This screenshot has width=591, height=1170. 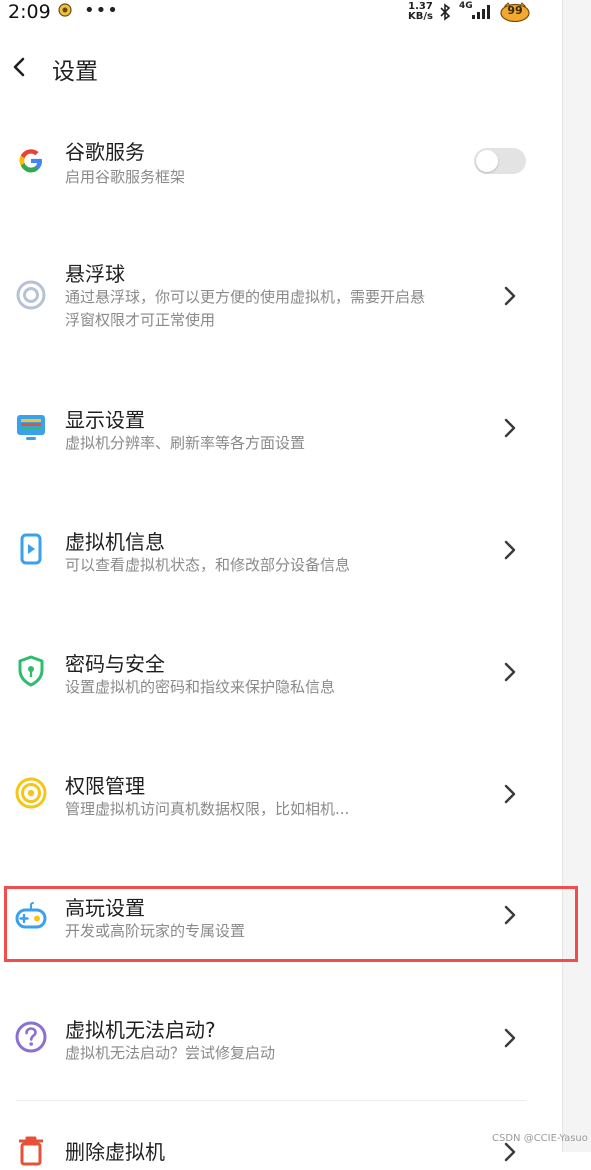 What do you see at coordinates (140, 320) in the screenshot?
I see `floating-ball-desc-line2: 浮窗权限才可正常使用` at bounding box center [140, 320].